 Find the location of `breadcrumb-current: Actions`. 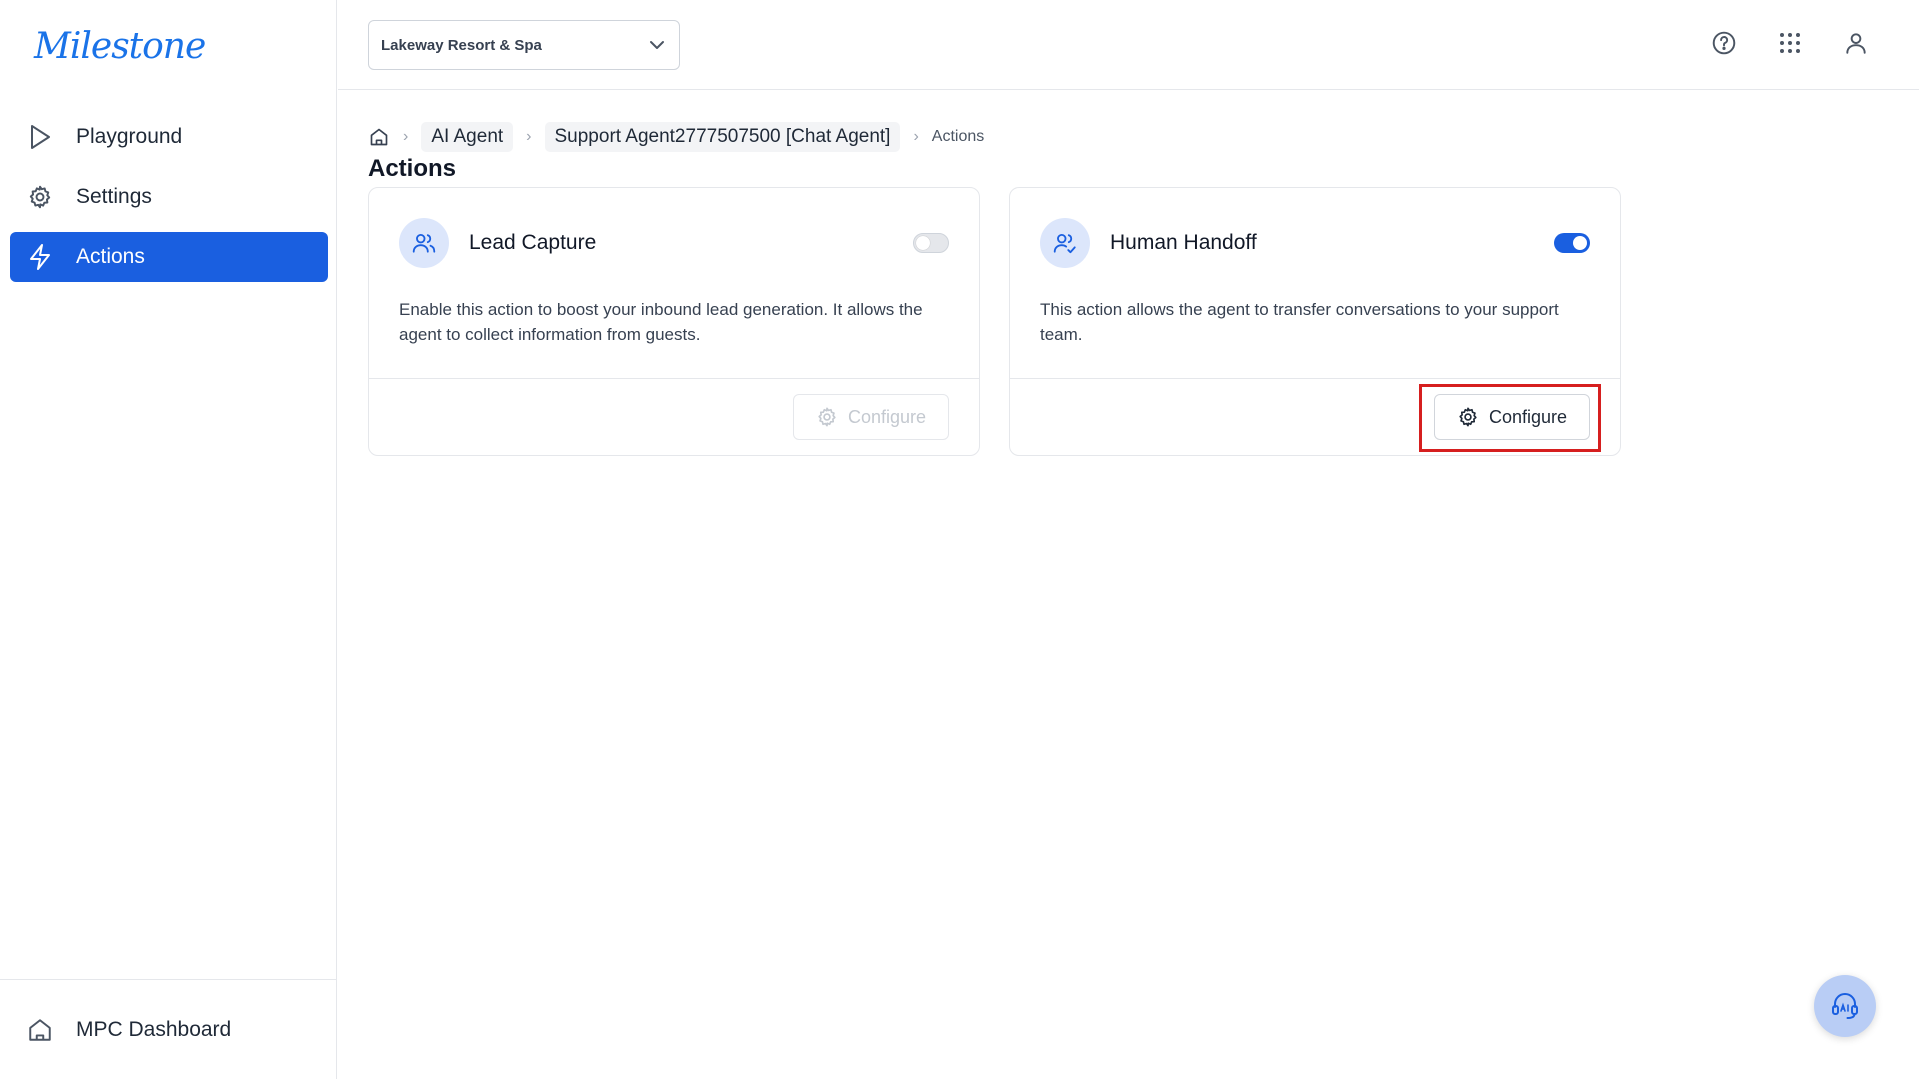

breadcrumb-current: Actions is located at coordinates (958, 136).